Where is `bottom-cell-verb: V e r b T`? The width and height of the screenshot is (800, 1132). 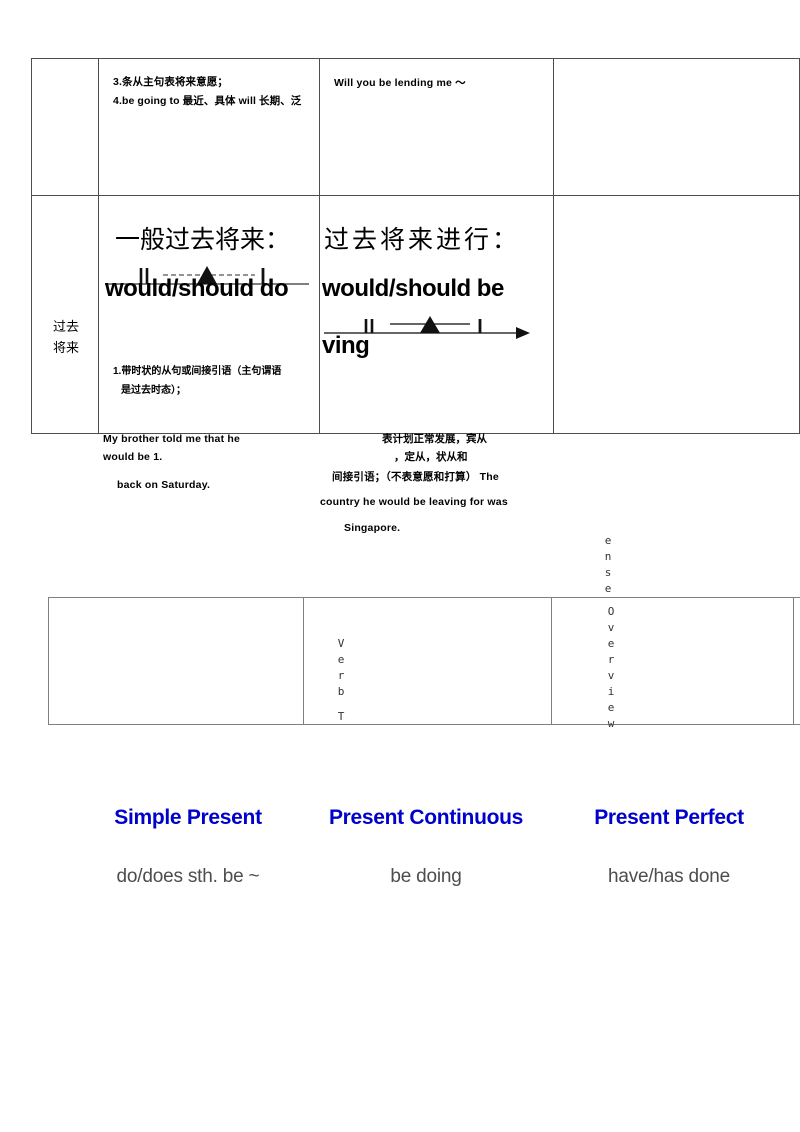 bottom-cell-verb: V e r b T is located at coordinates (427, 661).